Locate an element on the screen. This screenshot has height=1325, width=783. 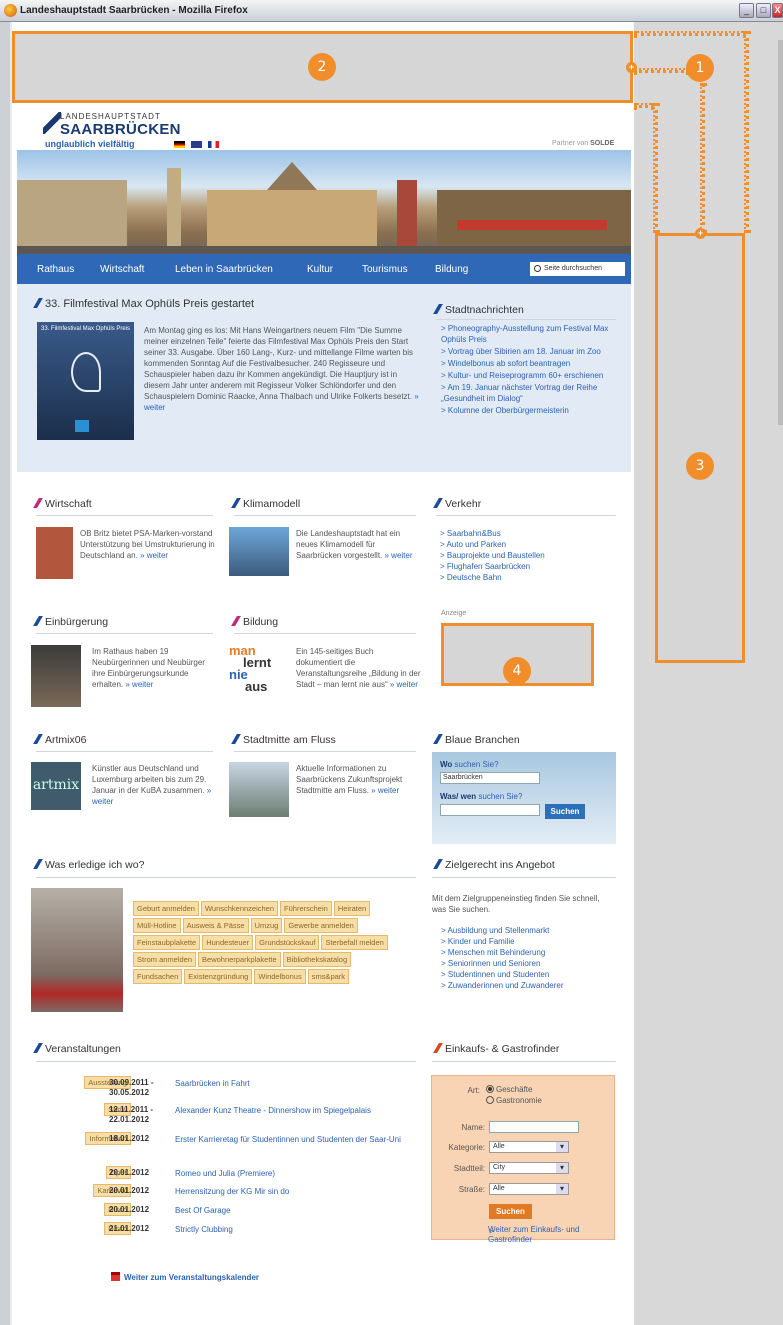
list-item: Deutsche Bahn is located at coordinates (525, 577).